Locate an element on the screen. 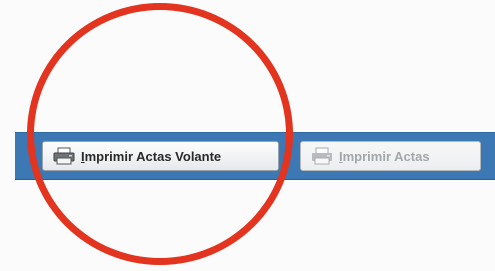  print-minutes-button: Imprimir Actas is located at coordinates (390, 156).